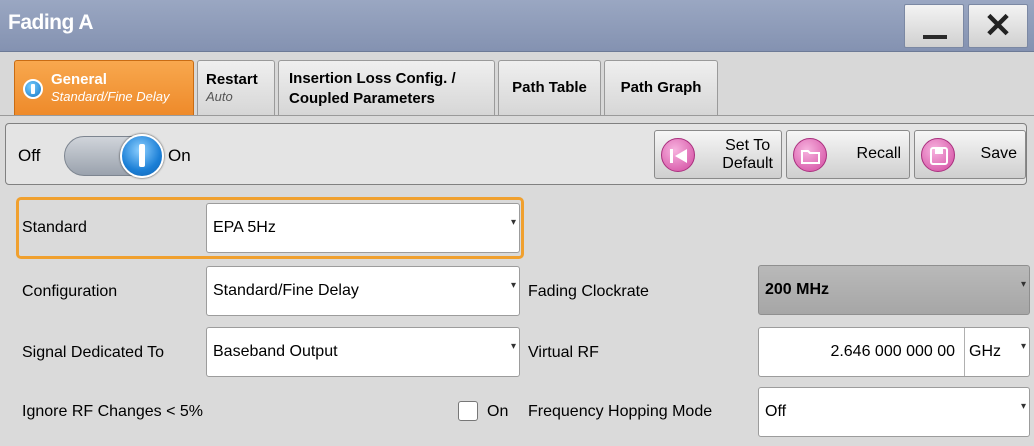  What do you see at coordinates (797, 289) in the screenshot?
I see `fading-clockrate-value: 200 MHz` at bounding box center [797, 289].